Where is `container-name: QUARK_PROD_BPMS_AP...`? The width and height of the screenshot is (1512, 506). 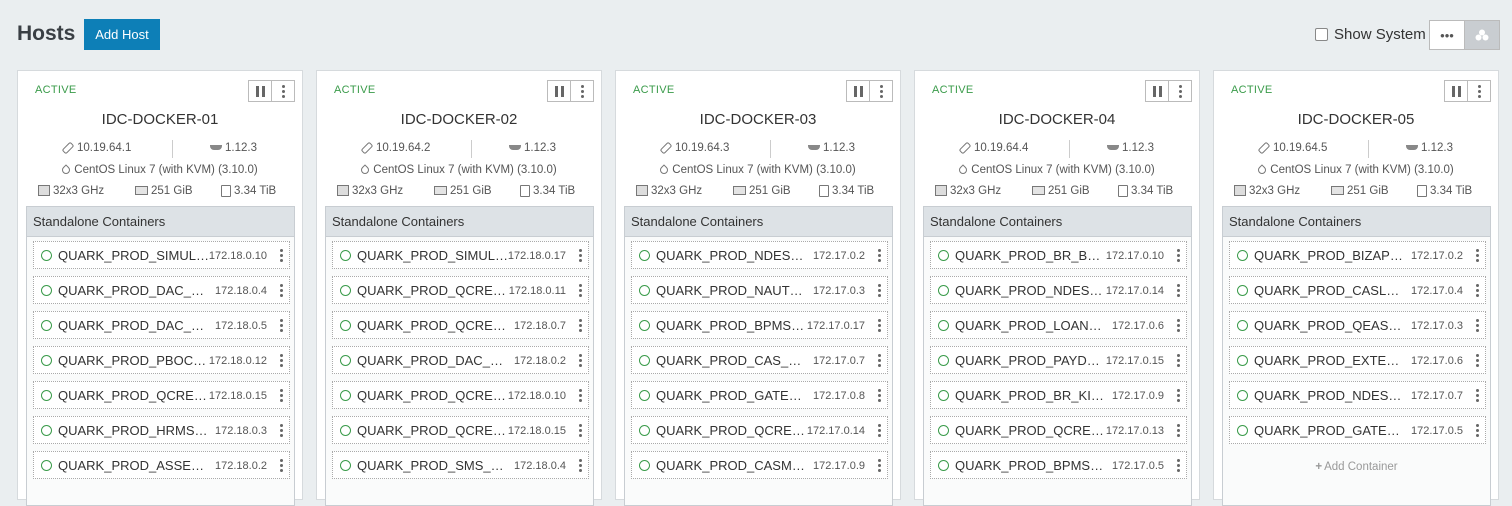
container-name: QUARK_PROD_BPMS_AP... is located at coordinates (1031, 465).